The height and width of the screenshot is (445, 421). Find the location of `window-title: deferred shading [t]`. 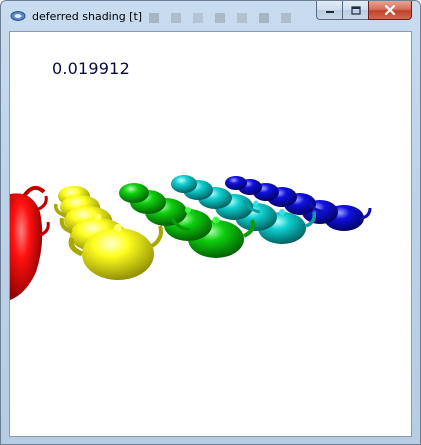

window-title: deferred shading [t] is located at coordinates (87, 16).